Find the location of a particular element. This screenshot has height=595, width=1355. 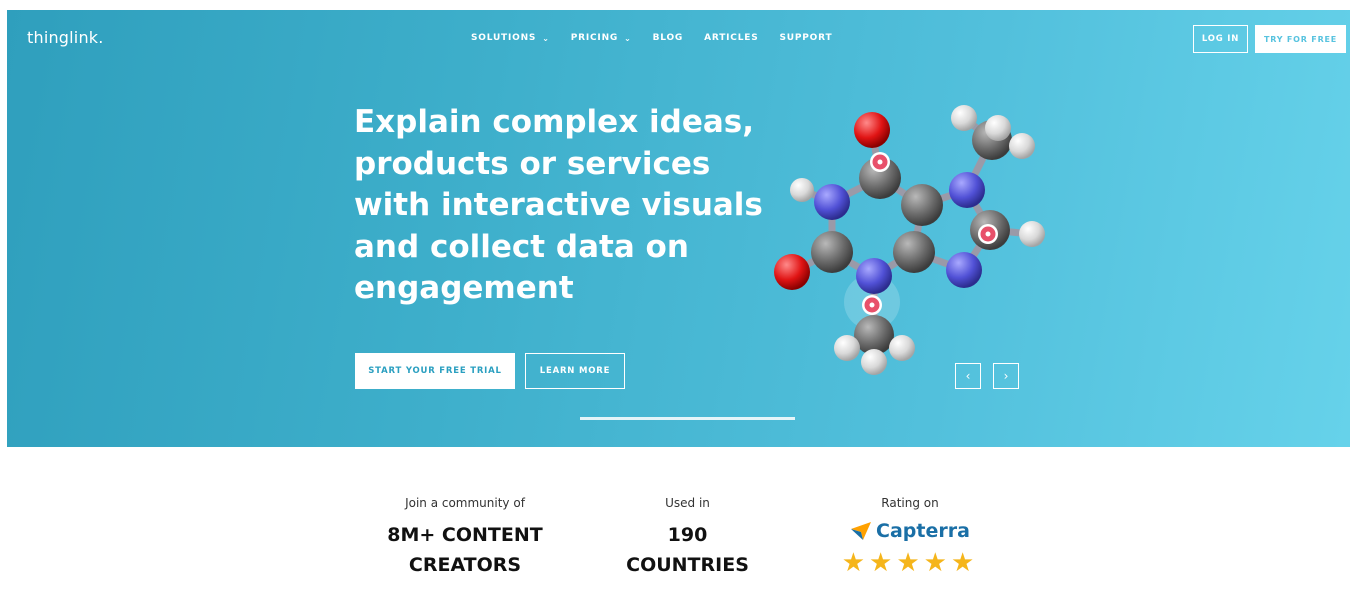

nav-item-blog: BLOG is located at coordinates (668, 38).